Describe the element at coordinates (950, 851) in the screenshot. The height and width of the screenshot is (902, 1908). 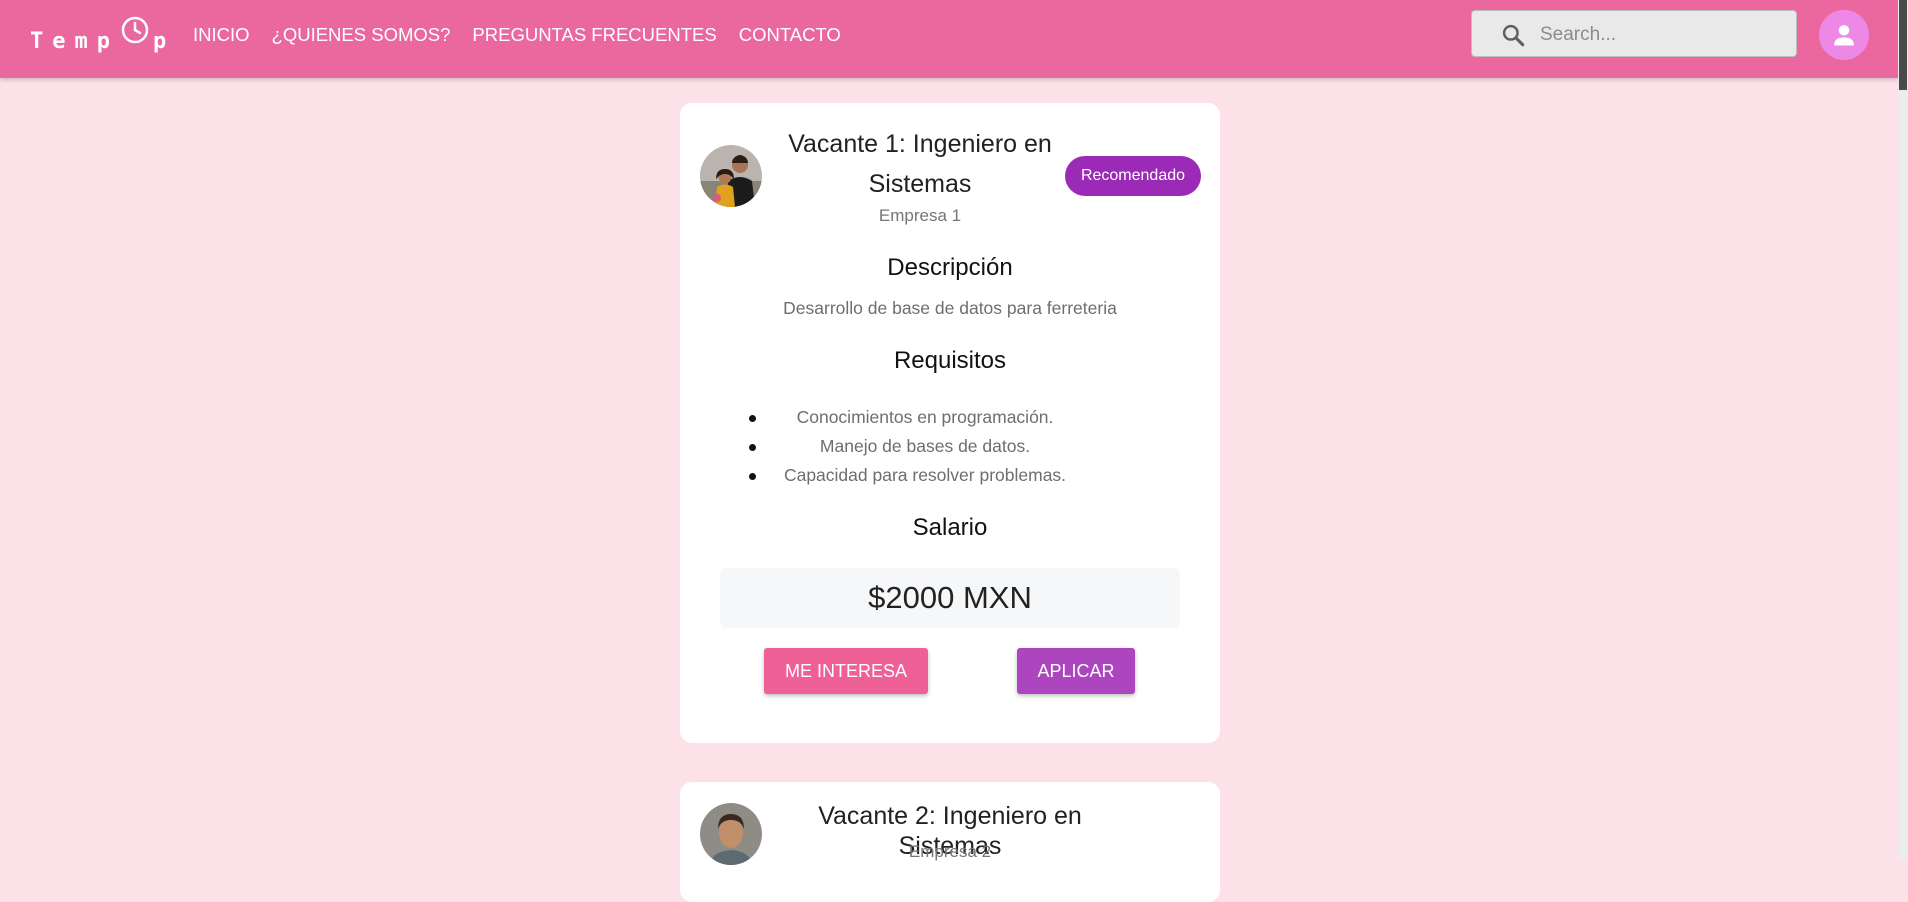
I see `company-name: Empresa 2` at that location.